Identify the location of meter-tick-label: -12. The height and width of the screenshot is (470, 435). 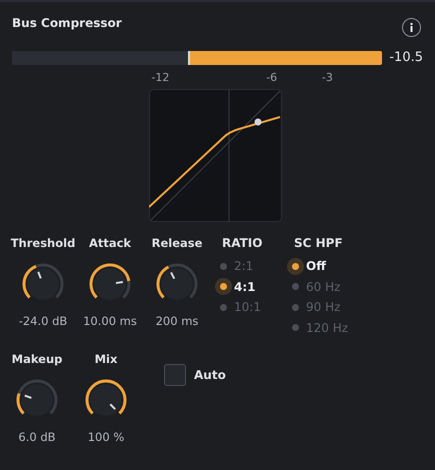
(160, 77).